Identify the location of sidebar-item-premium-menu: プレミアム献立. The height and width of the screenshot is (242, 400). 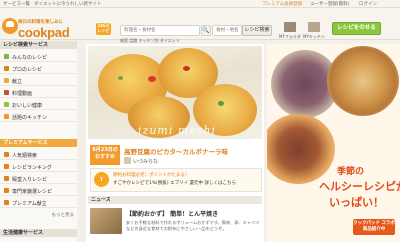
(38, 202).